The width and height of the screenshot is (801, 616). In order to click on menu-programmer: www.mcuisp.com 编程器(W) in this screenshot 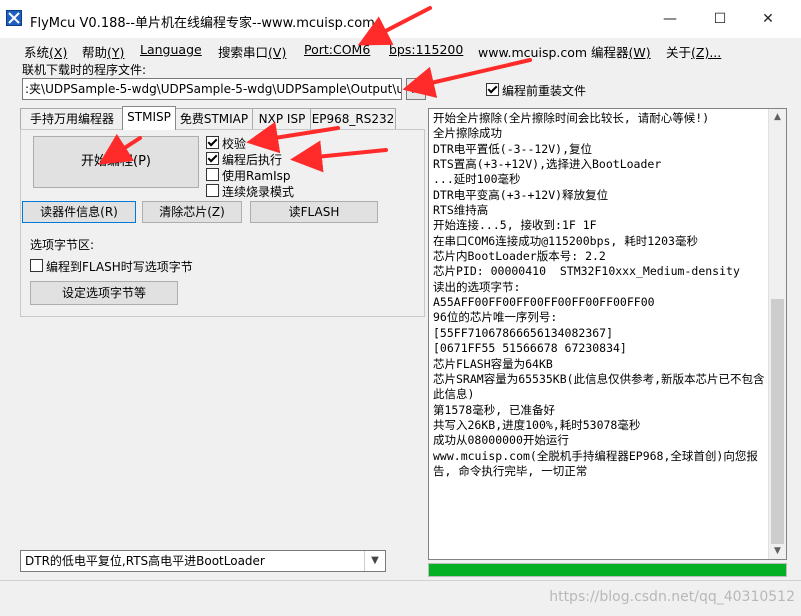, I will do `click(564, 51)`.